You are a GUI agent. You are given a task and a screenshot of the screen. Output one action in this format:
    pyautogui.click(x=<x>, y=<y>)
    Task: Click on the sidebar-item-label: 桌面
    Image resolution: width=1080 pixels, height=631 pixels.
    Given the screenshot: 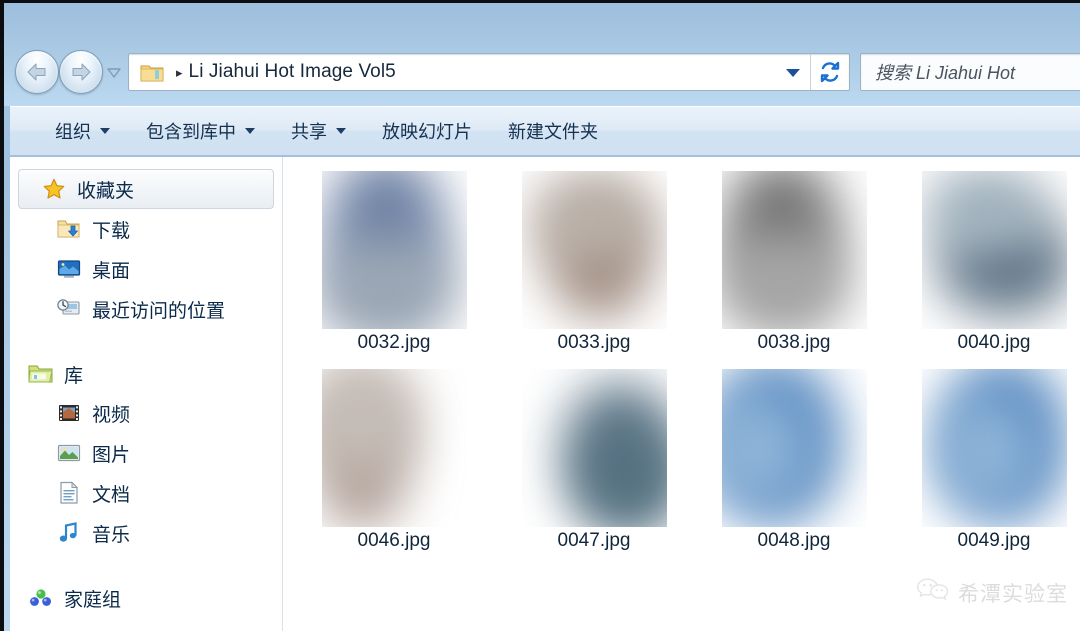 What is the action you would take?
    pyautogui.click(x=111, y=271)
    